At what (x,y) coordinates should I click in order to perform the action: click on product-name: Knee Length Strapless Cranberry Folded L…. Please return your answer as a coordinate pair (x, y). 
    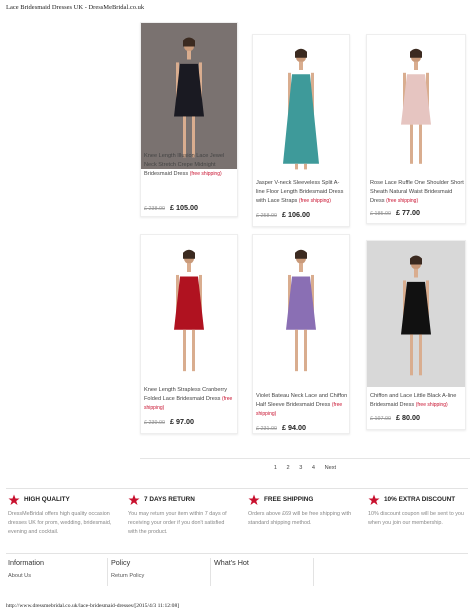
    Looking at the image, I should click on (185, 394).